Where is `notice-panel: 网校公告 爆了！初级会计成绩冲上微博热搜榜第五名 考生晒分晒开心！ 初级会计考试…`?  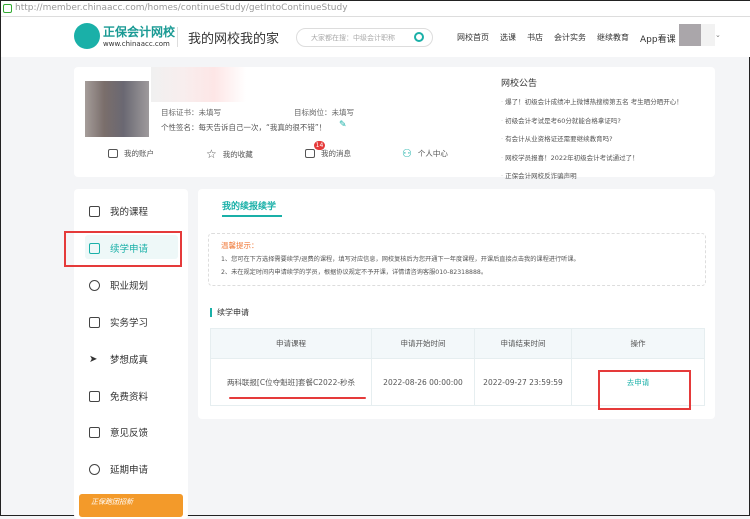 notice-panel: 网校公告 爆了！初级会计成绩冲上微博热搜榜第五名 考生晒分晒开心！ 初级会计考试… is located at coordinates (592, 132).